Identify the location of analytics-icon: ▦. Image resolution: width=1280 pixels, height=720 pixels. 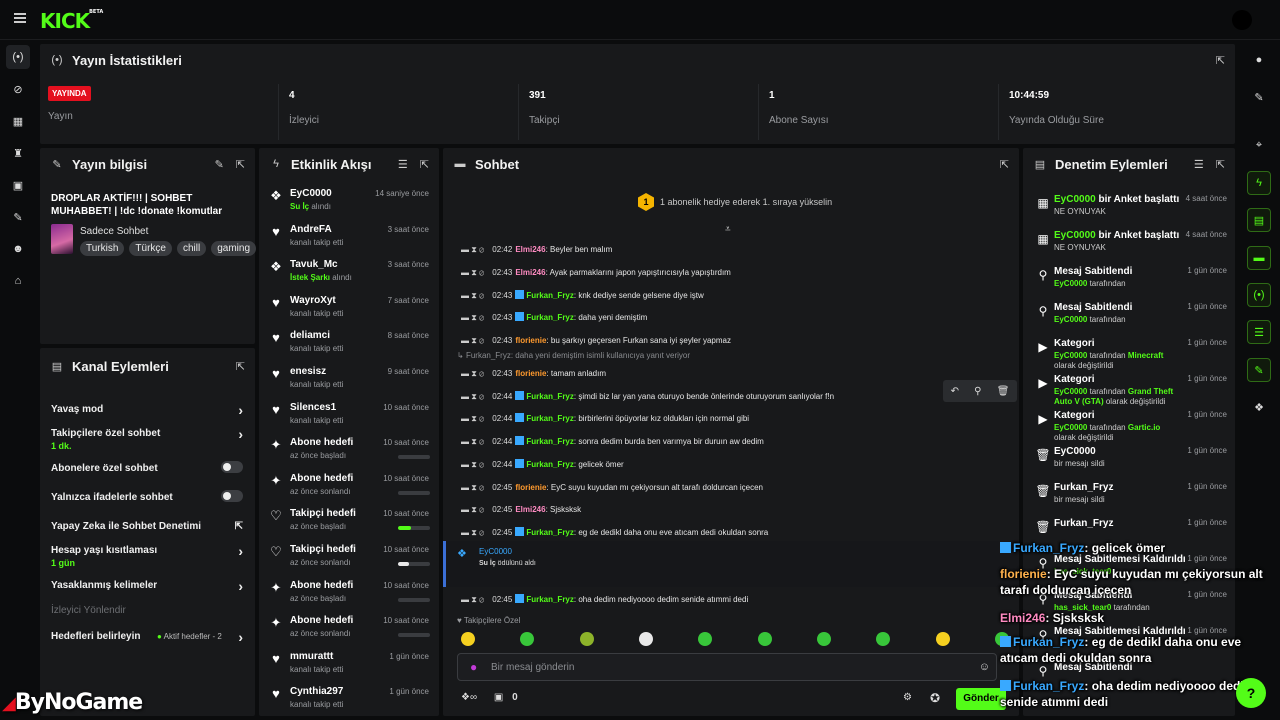
(18, 121).